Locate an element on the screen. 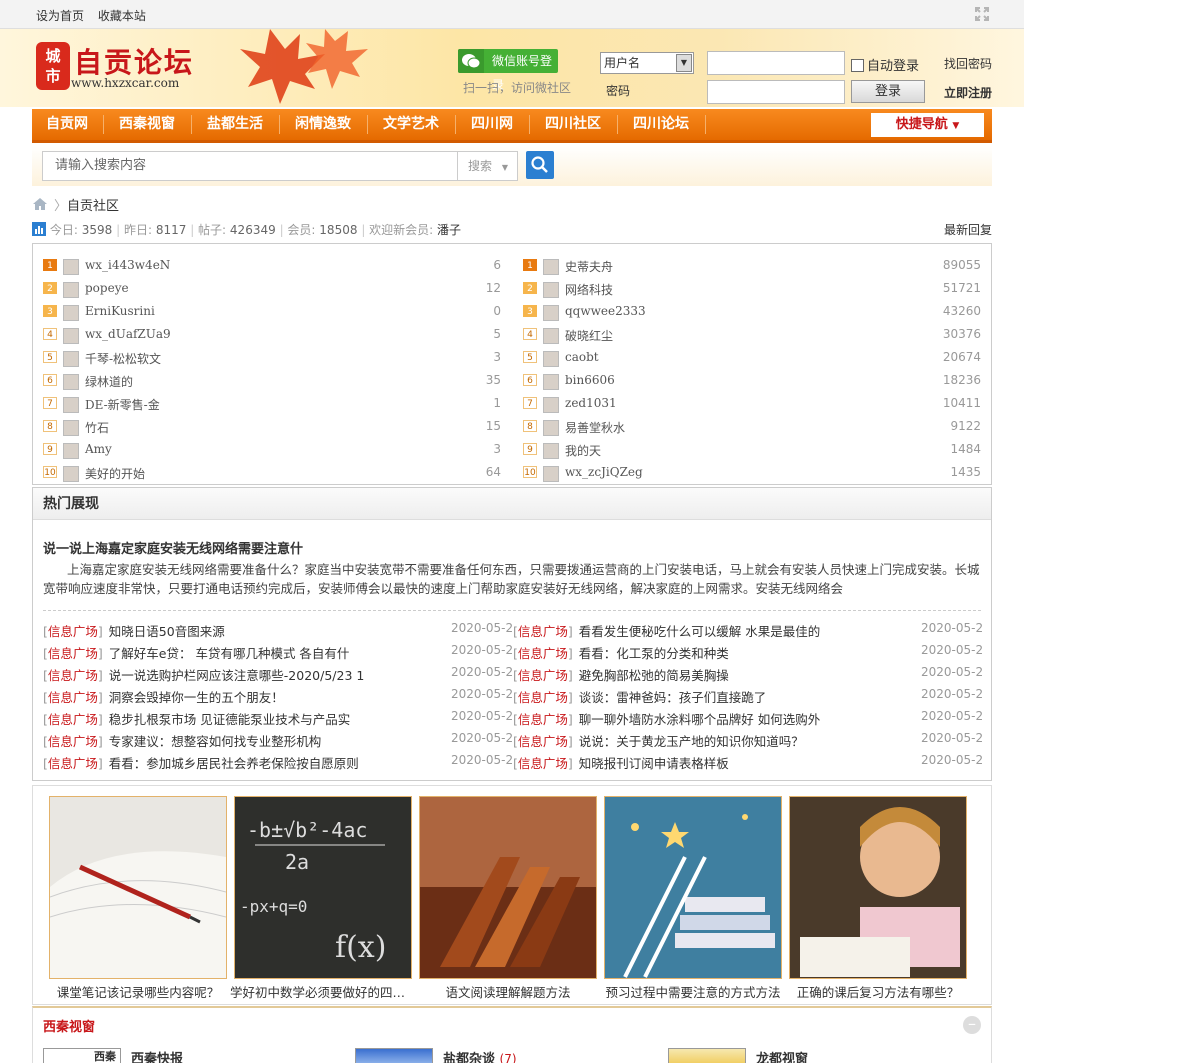 The width and height of the screenshot is (1200, 1063). gallery-image-ladder-books is located at coordinates (693, 887).